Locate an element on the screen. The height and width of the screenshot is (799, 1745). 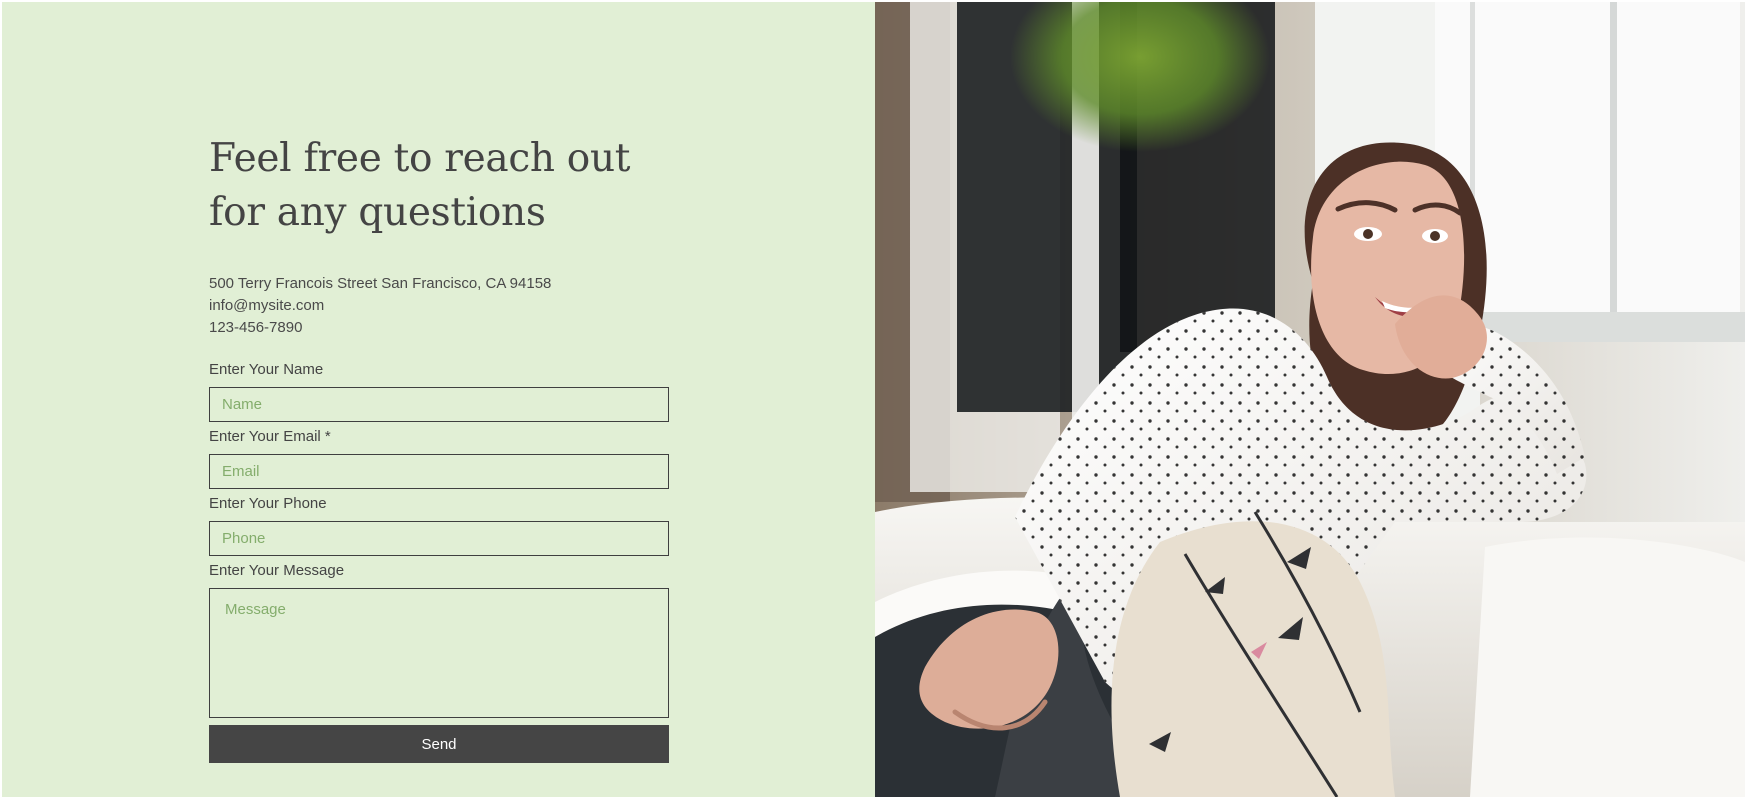
name-input is located at coordinates (439, 404).